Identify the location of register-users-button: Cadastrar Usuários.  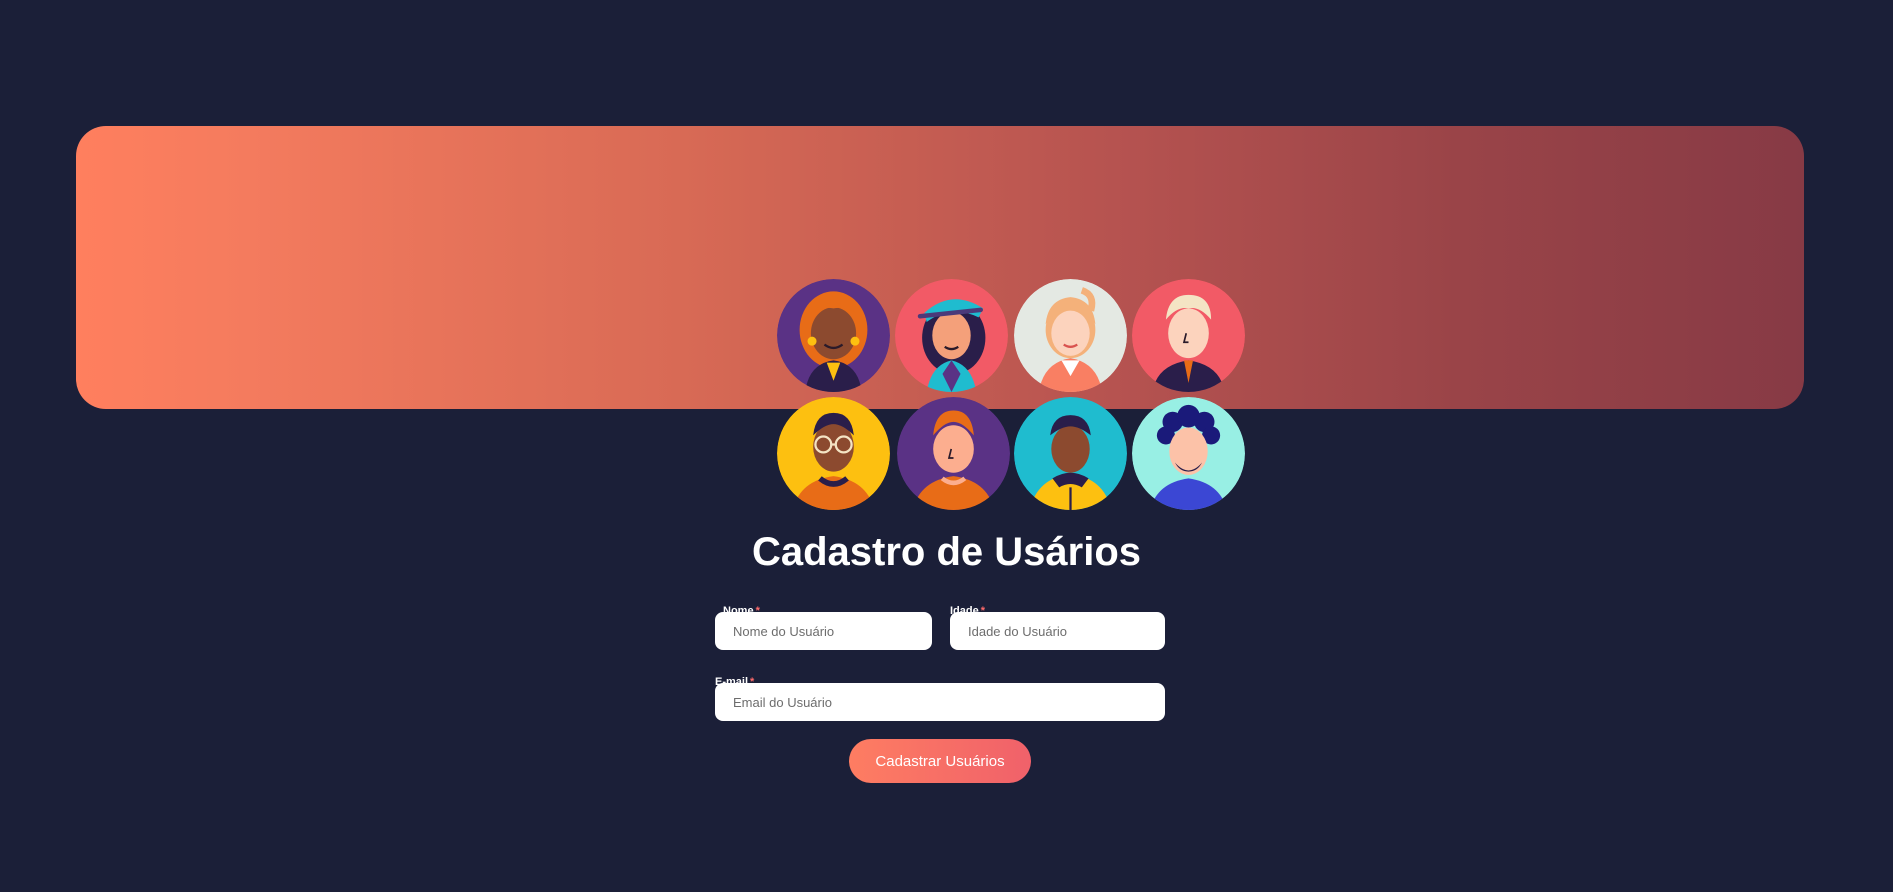
(940, 761).